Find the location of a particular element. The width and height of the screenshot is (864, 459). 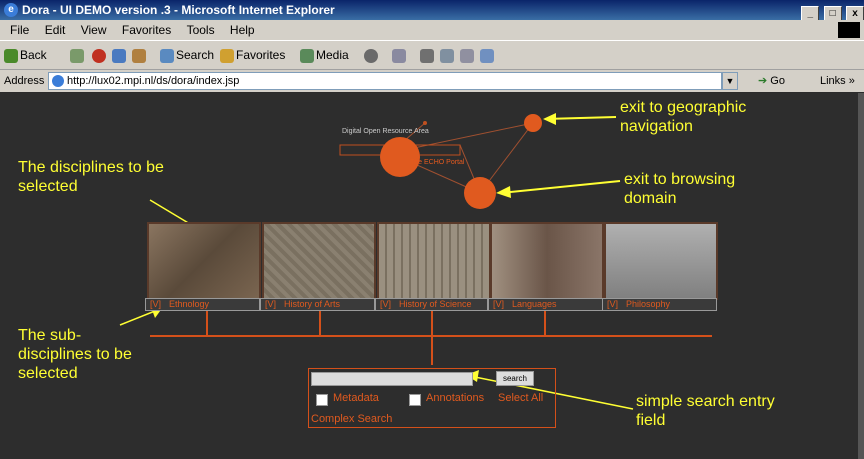

go-label: Go is located at coordinates (777, 81).